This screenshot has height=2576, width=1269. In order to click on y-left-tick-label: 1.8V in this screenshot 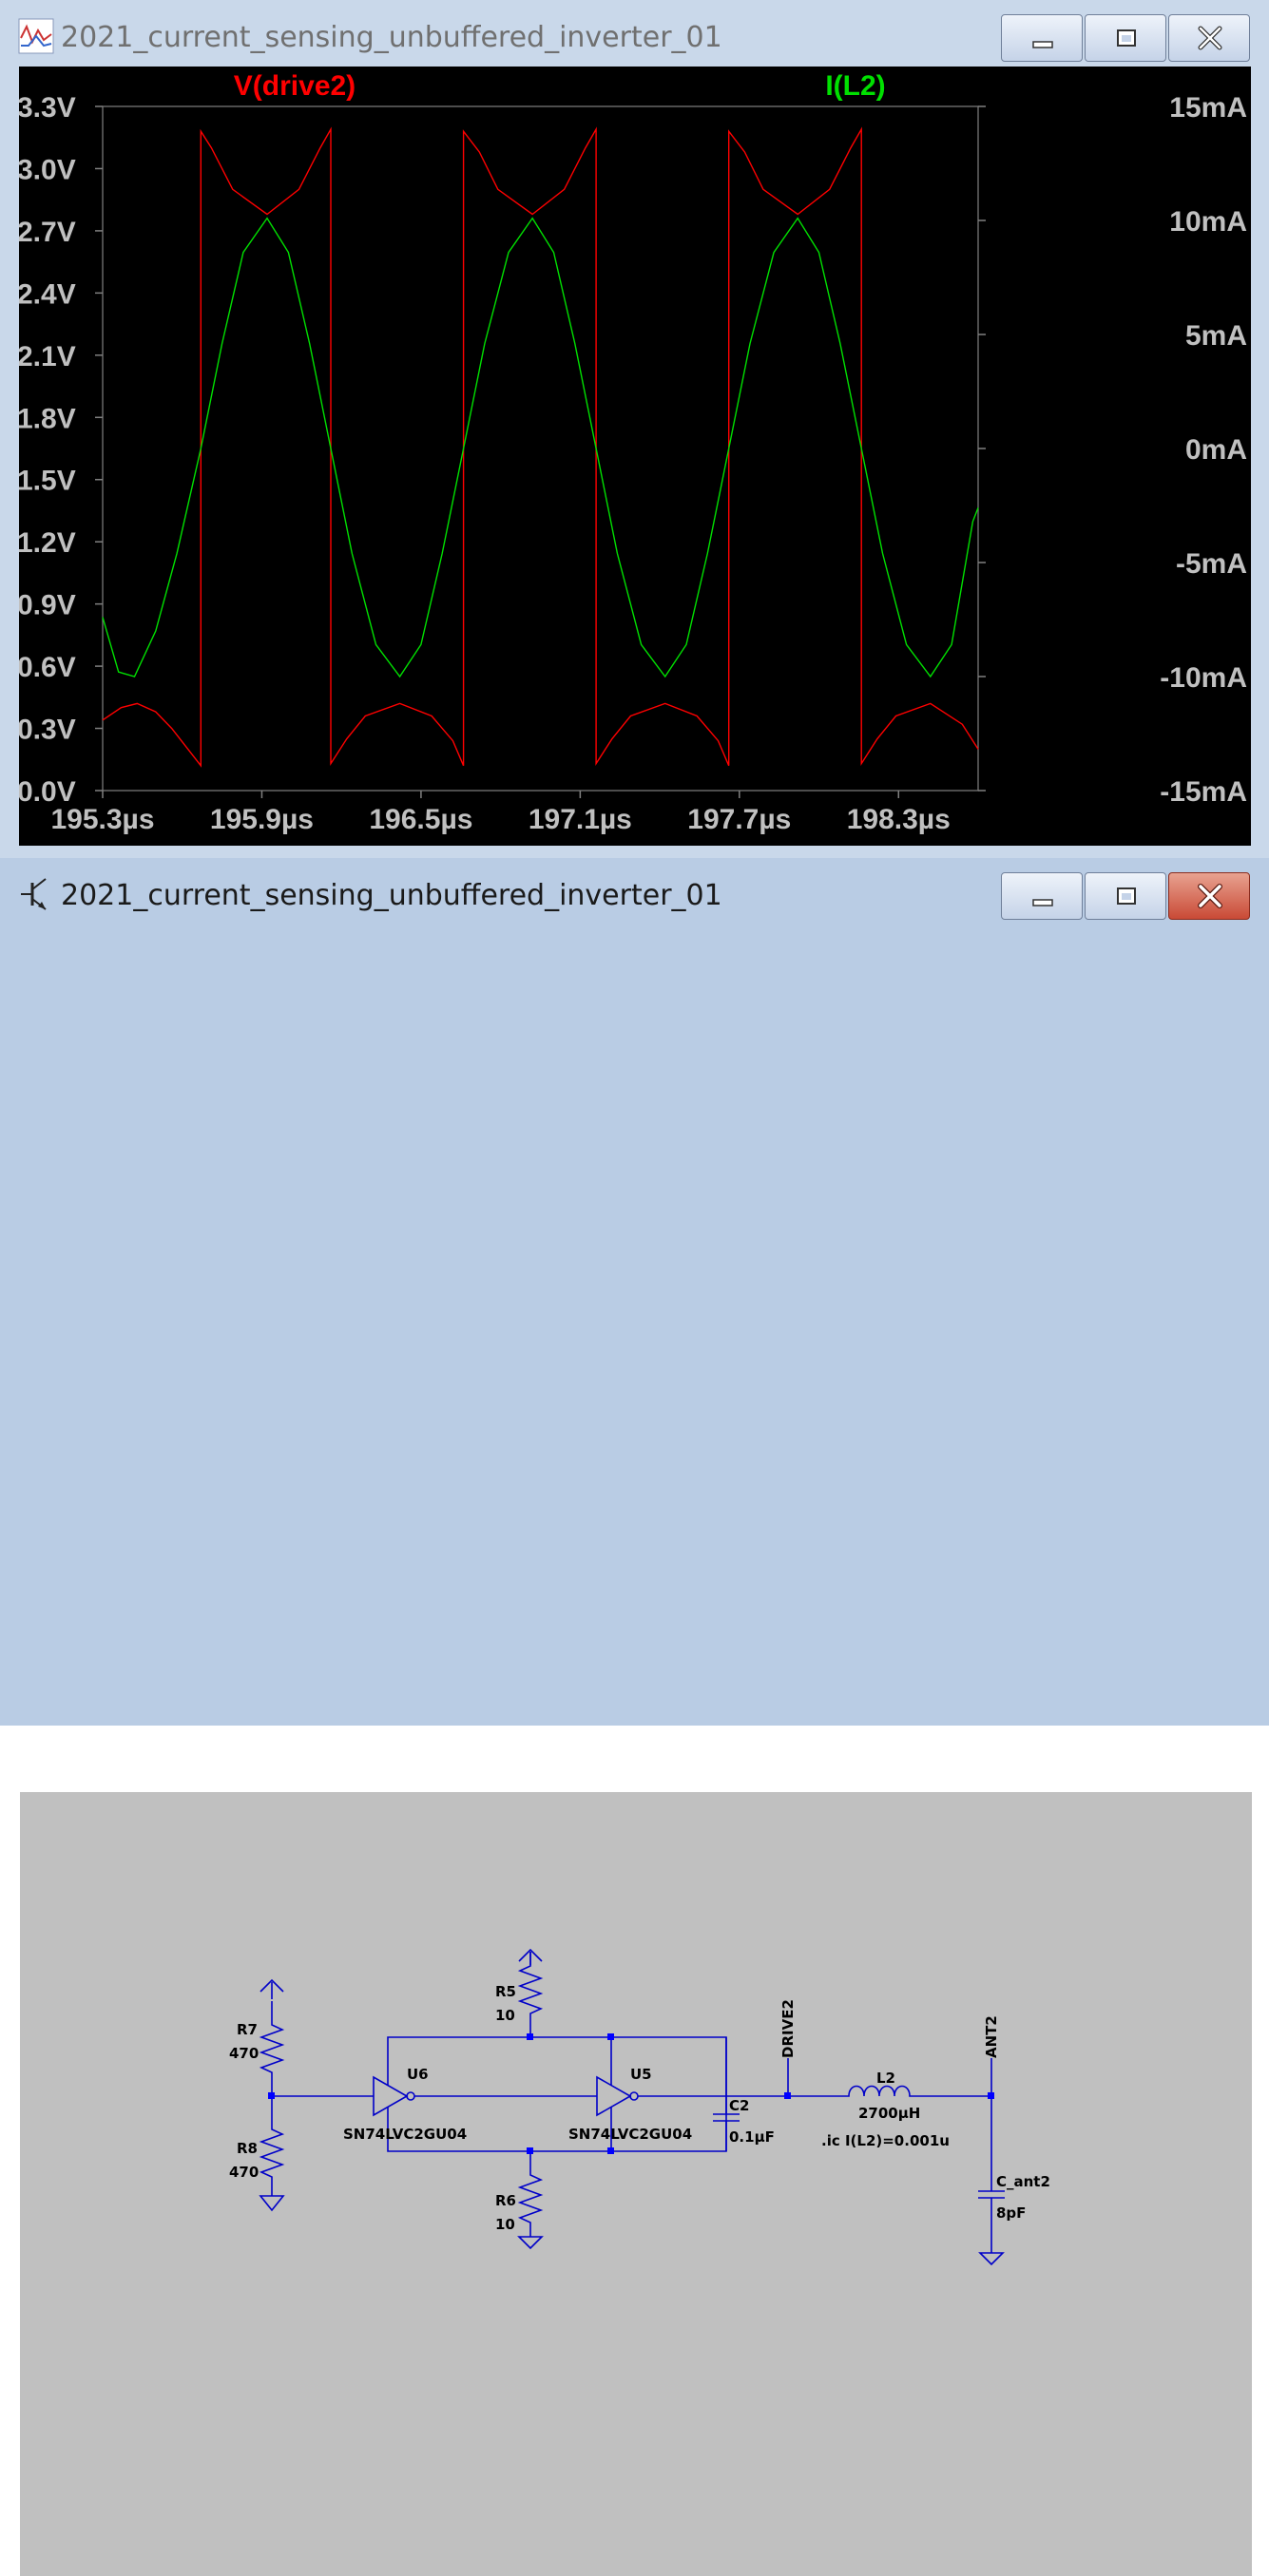, I will do `click(48, 418)`.